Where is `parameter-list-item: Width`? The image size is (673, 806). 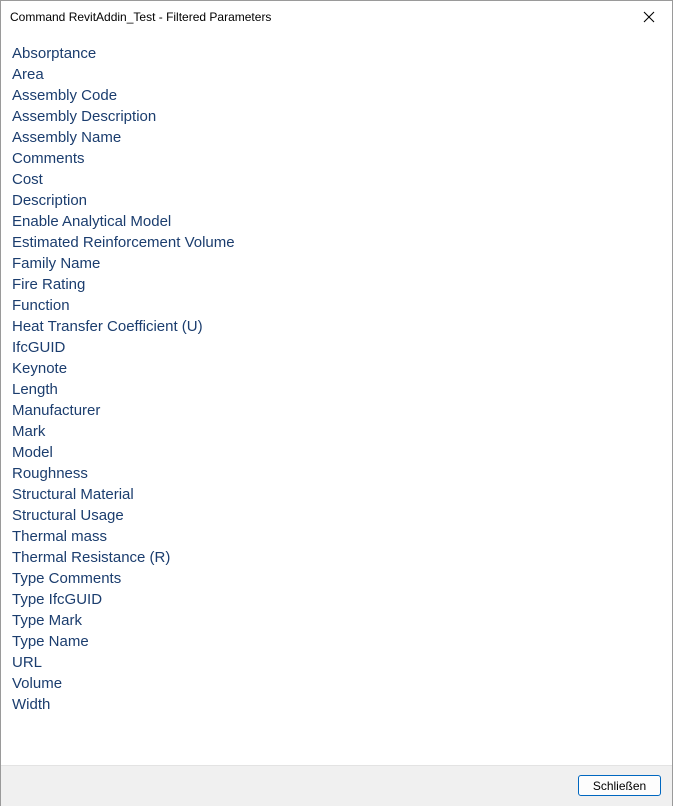
parameter-list-item: Width is located at coordinates (123, 704).